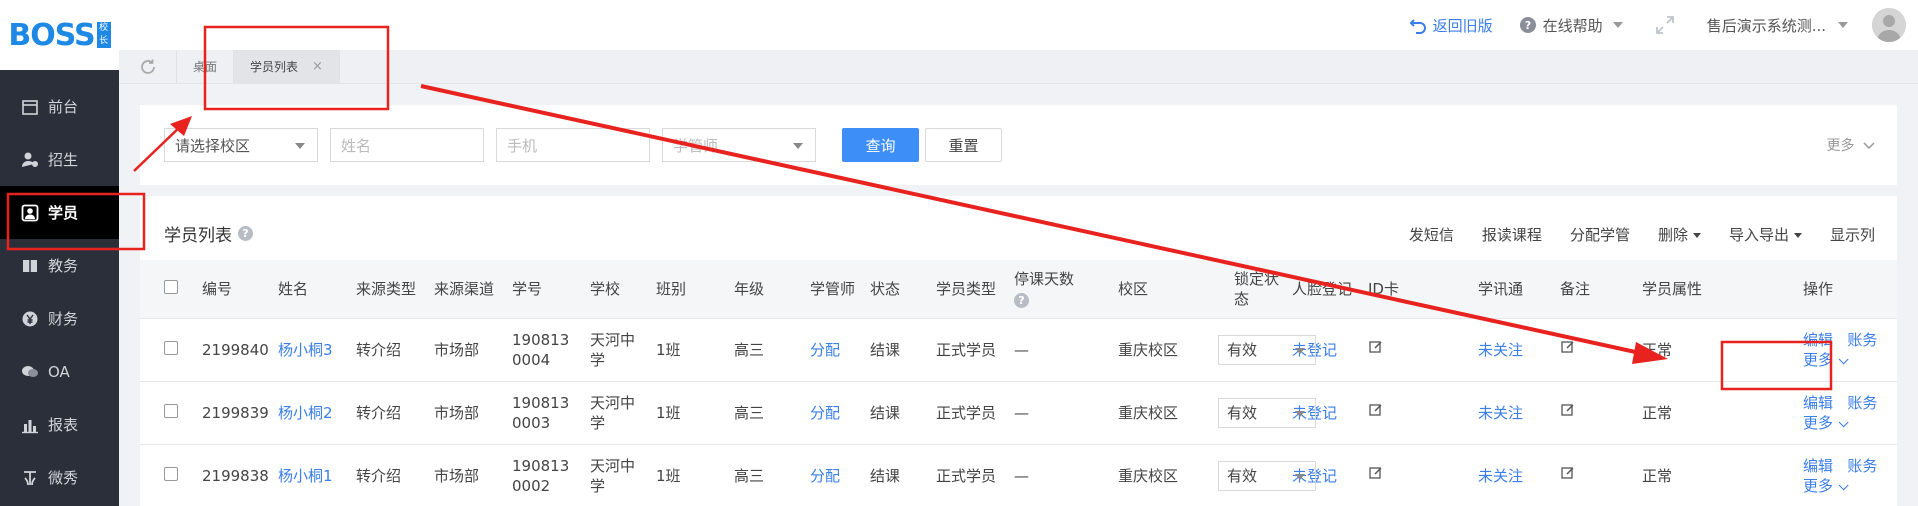  I want to click on show-columns-button: 显示列, so click(1852, 234).